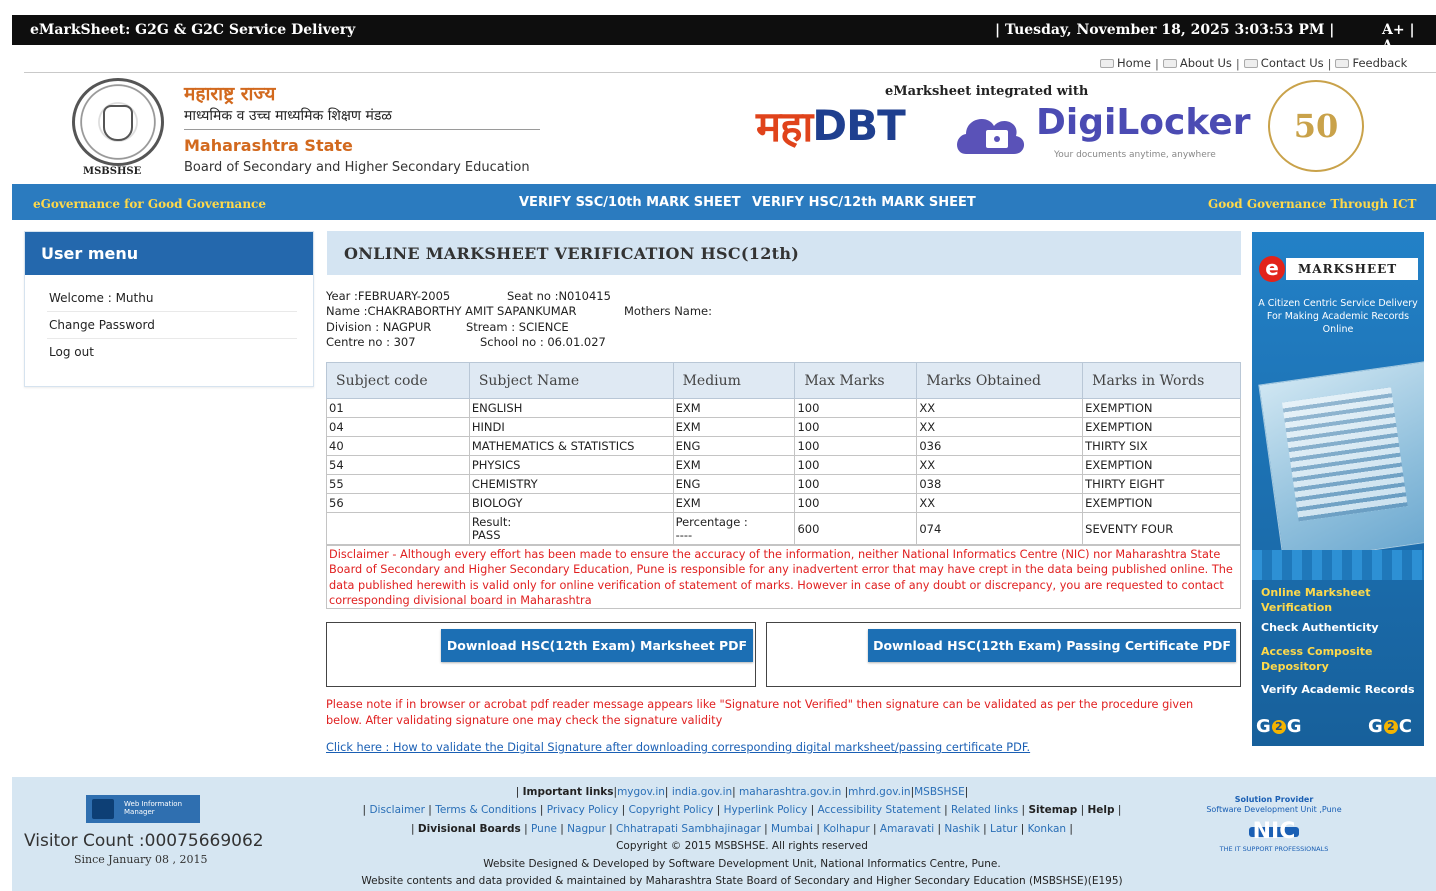  Describe the element at coordinates (143, 809) in the screenshot. I see `web-information-manager-badge: Web Information Manager` at that location.